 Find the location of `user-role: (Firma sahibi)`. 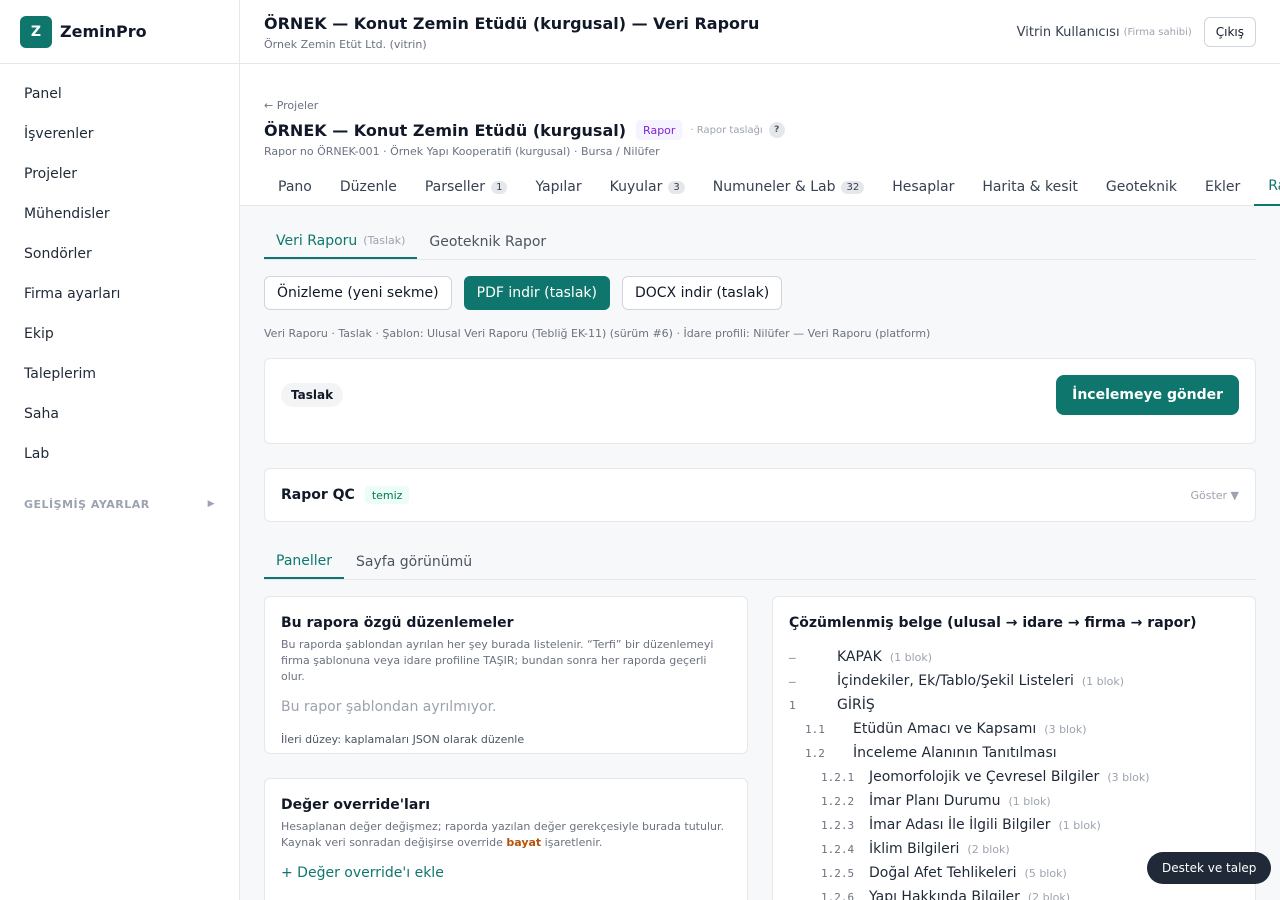

user-role: (Firma sahibi) is located at coordinates (1157, 32).